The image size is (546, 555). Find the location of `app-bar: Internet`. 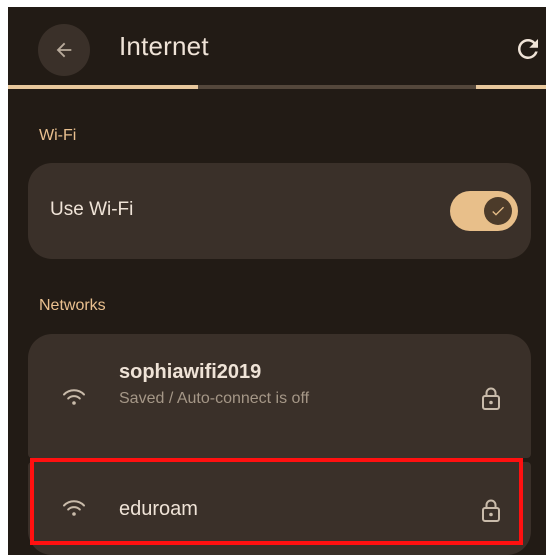

app-bar: Internet is located at coordinates (277, 48).